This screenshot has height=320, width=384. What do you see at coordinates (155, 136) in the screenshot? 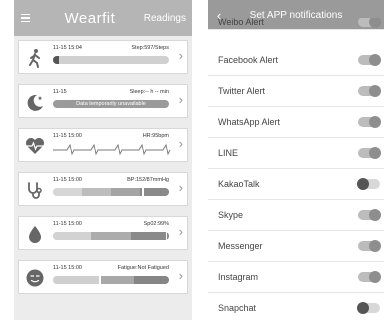
I see `heart-rate-value: HR:95bpm` at bounding box center [155, 136].